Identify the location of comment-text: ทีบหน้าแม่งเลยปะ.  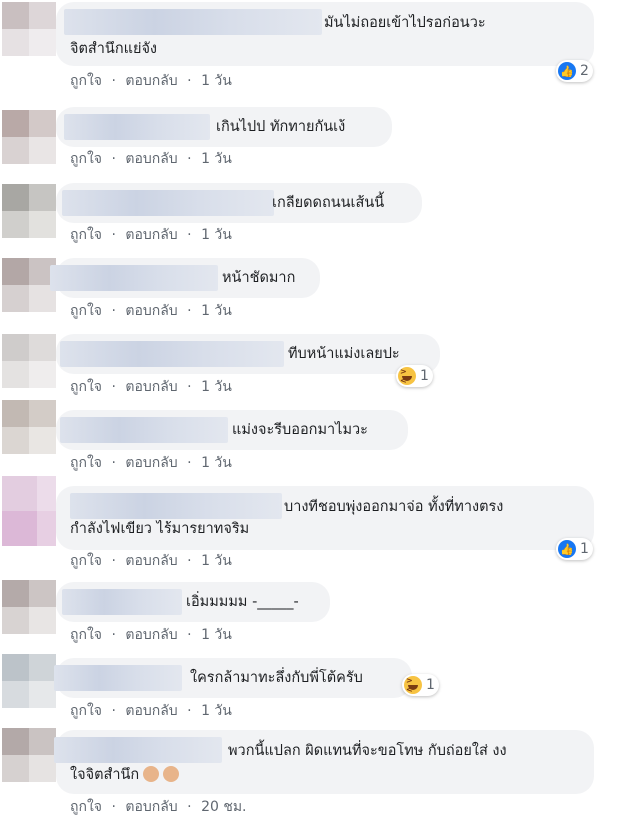
(344, 354).